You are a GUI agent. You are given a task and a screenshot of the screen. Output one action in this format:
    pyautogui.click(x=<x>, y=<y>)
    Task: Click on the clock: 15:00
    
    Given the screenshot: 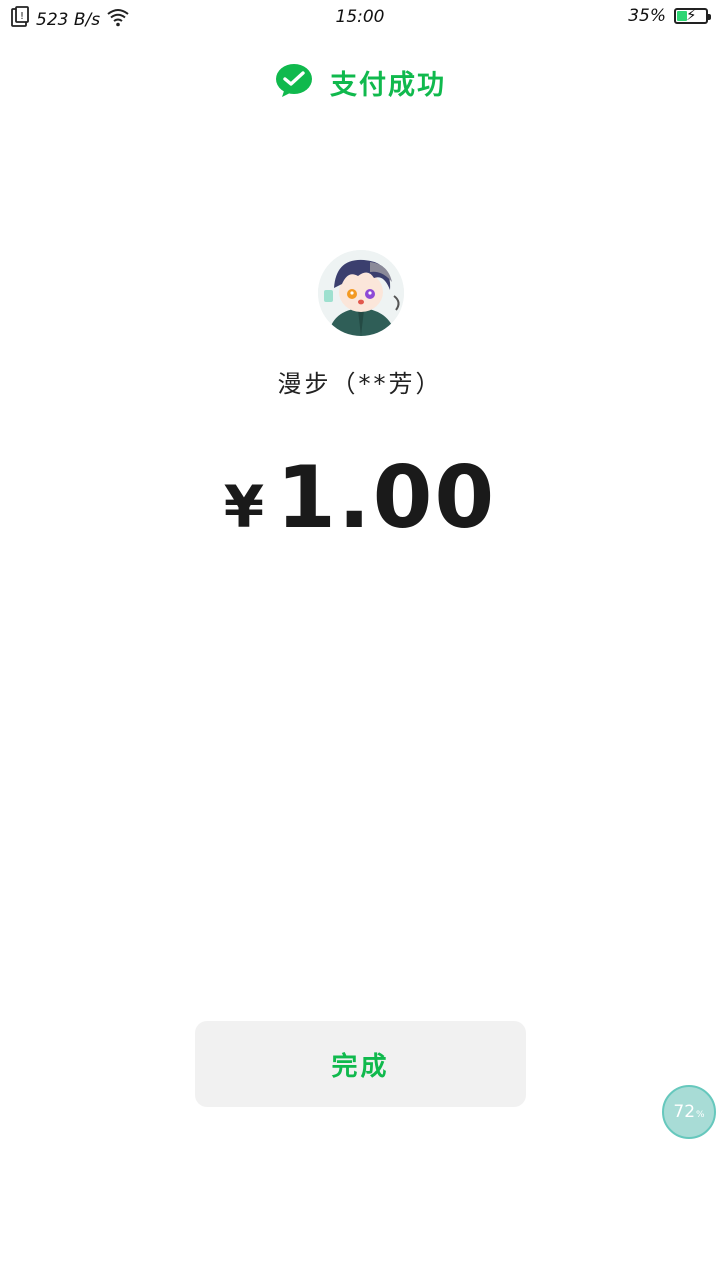 What is the action you would take?
    pyautogui.click(x=360, y=17)
    